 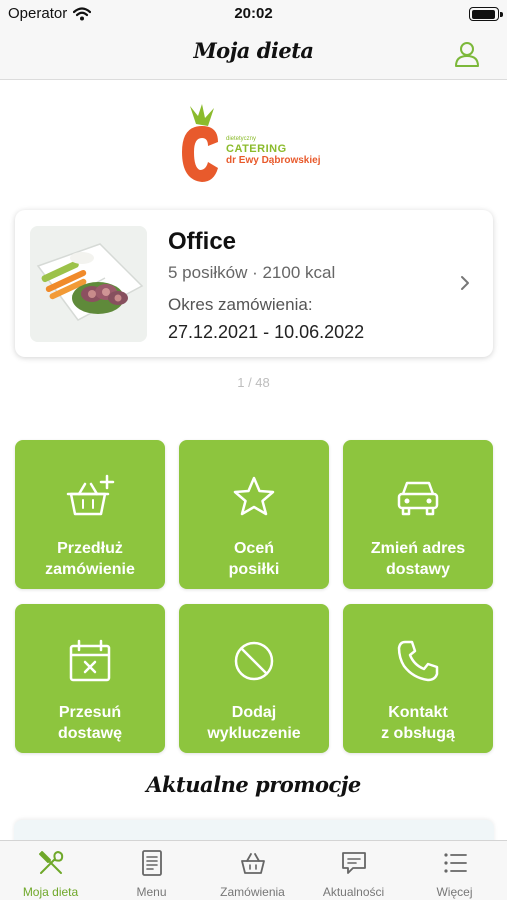 What do you see at coordinates (89, 723) in the screenshot?
I see `postpone-delivery-label: Przesuń dostawę` at bounding box center [89, 723].